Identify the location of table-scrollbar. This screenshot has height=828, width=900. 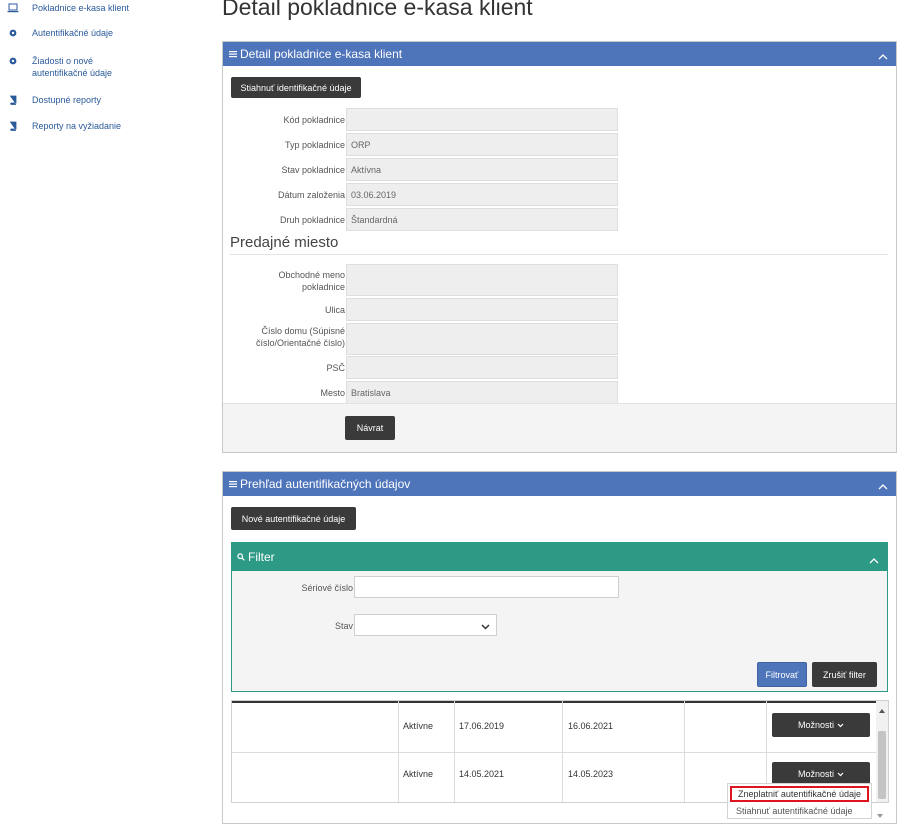
(882, 751).